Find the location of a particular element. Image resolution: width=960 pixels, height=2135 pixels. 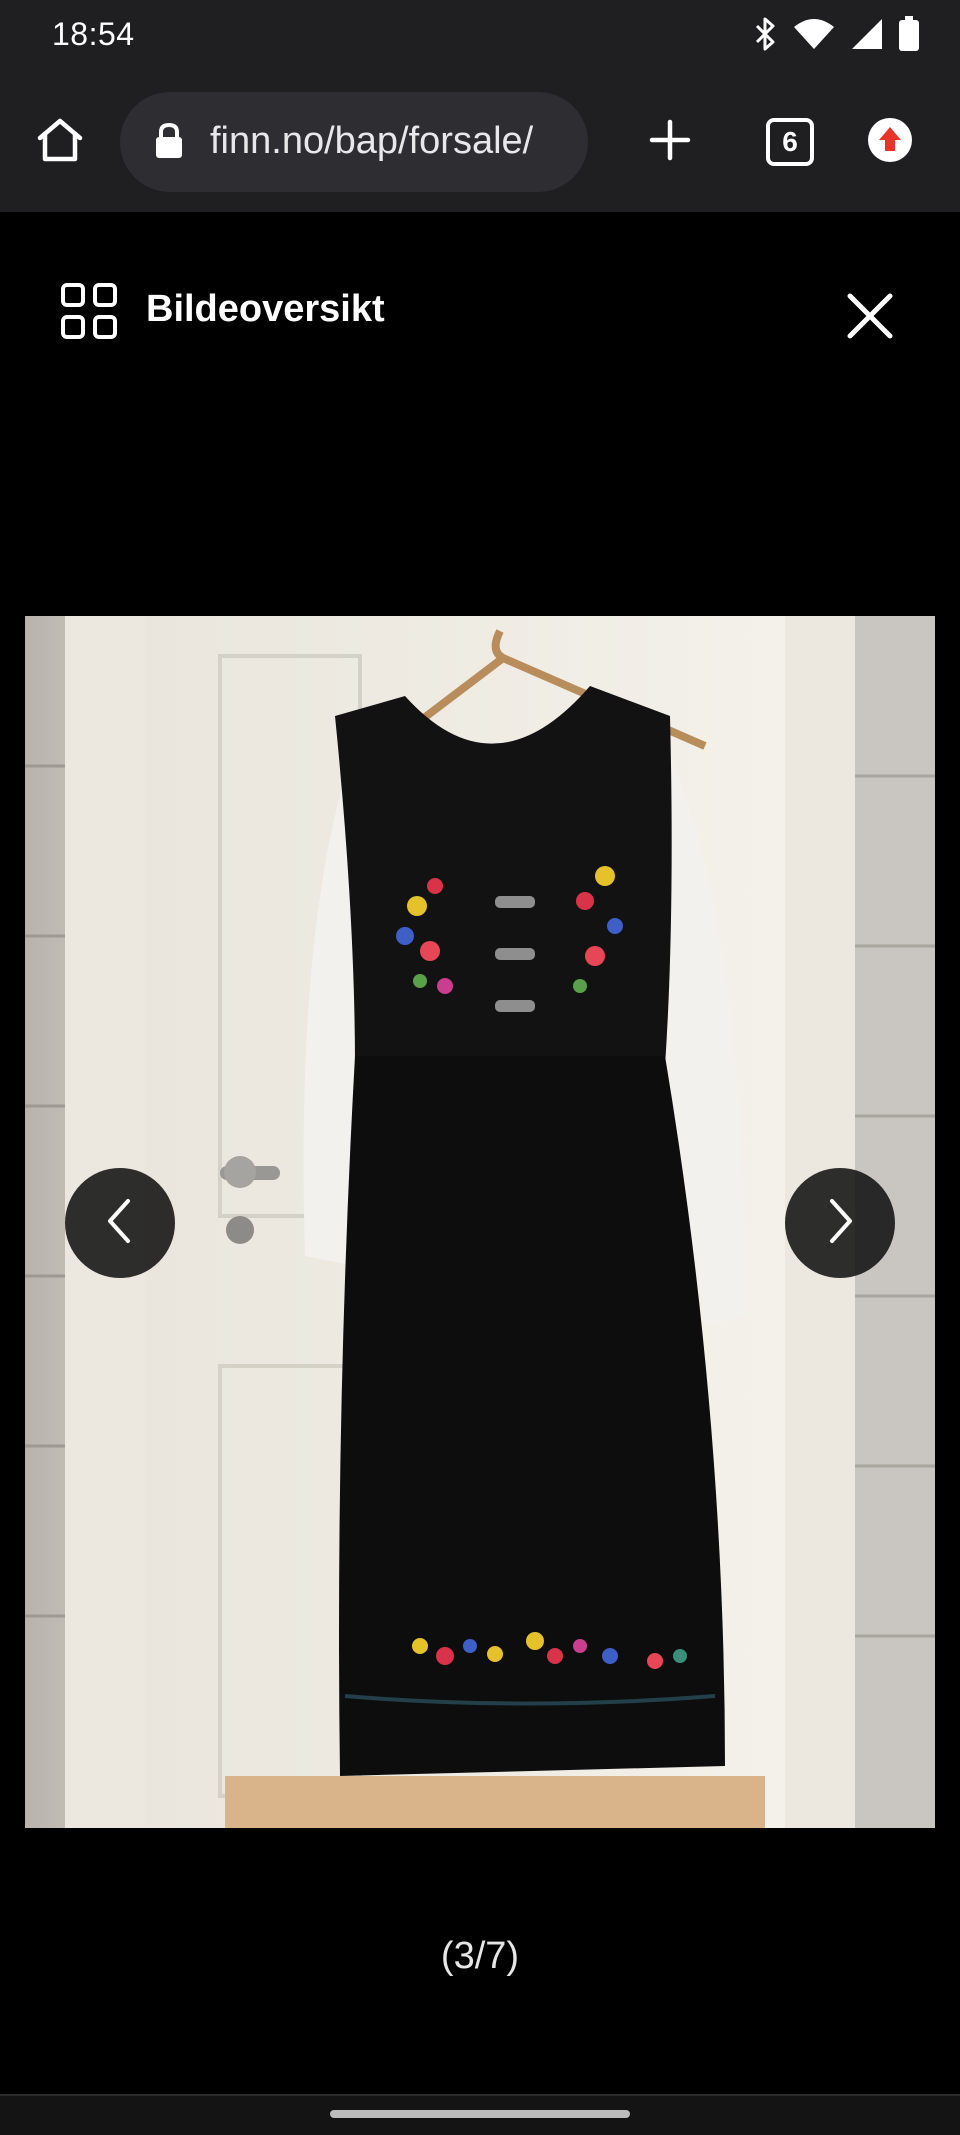

close-icon is located at coordinates (870, 321).